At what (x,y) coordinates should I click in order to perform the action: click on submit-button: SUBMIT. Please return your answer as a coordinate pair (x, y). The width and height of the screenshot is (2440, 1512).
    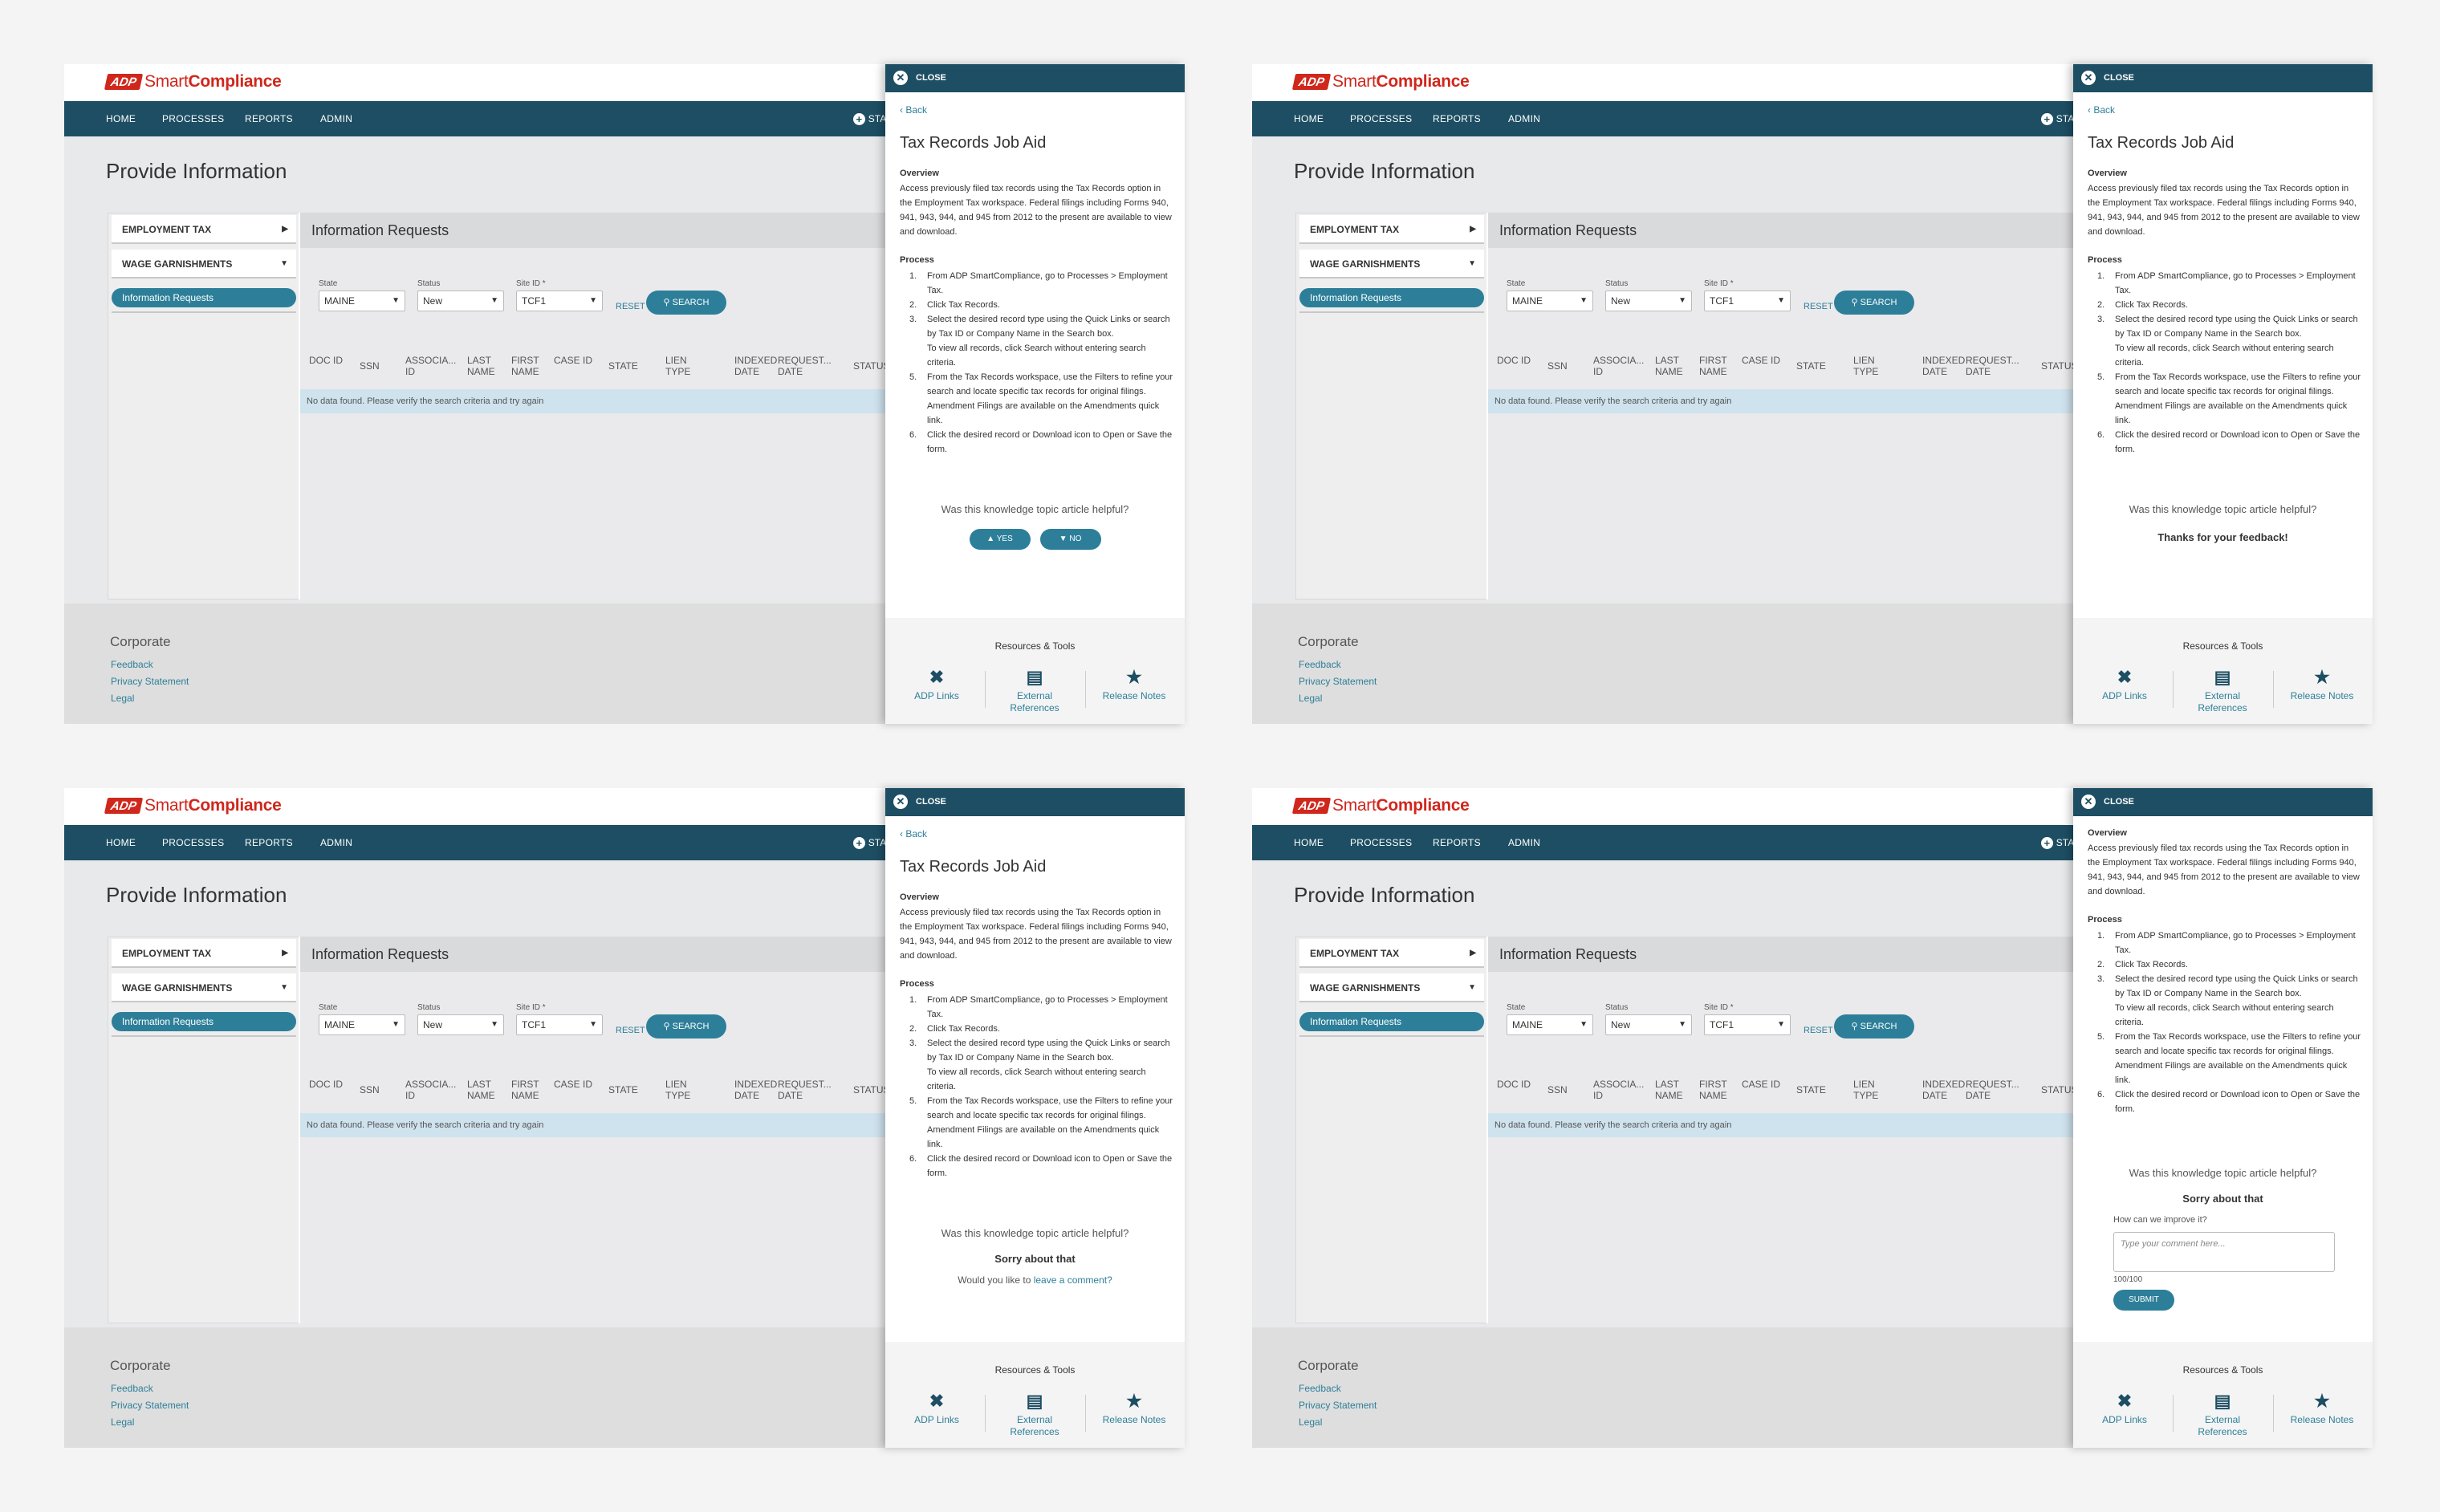
    Looking at the image, I should click on (2144, 1301).